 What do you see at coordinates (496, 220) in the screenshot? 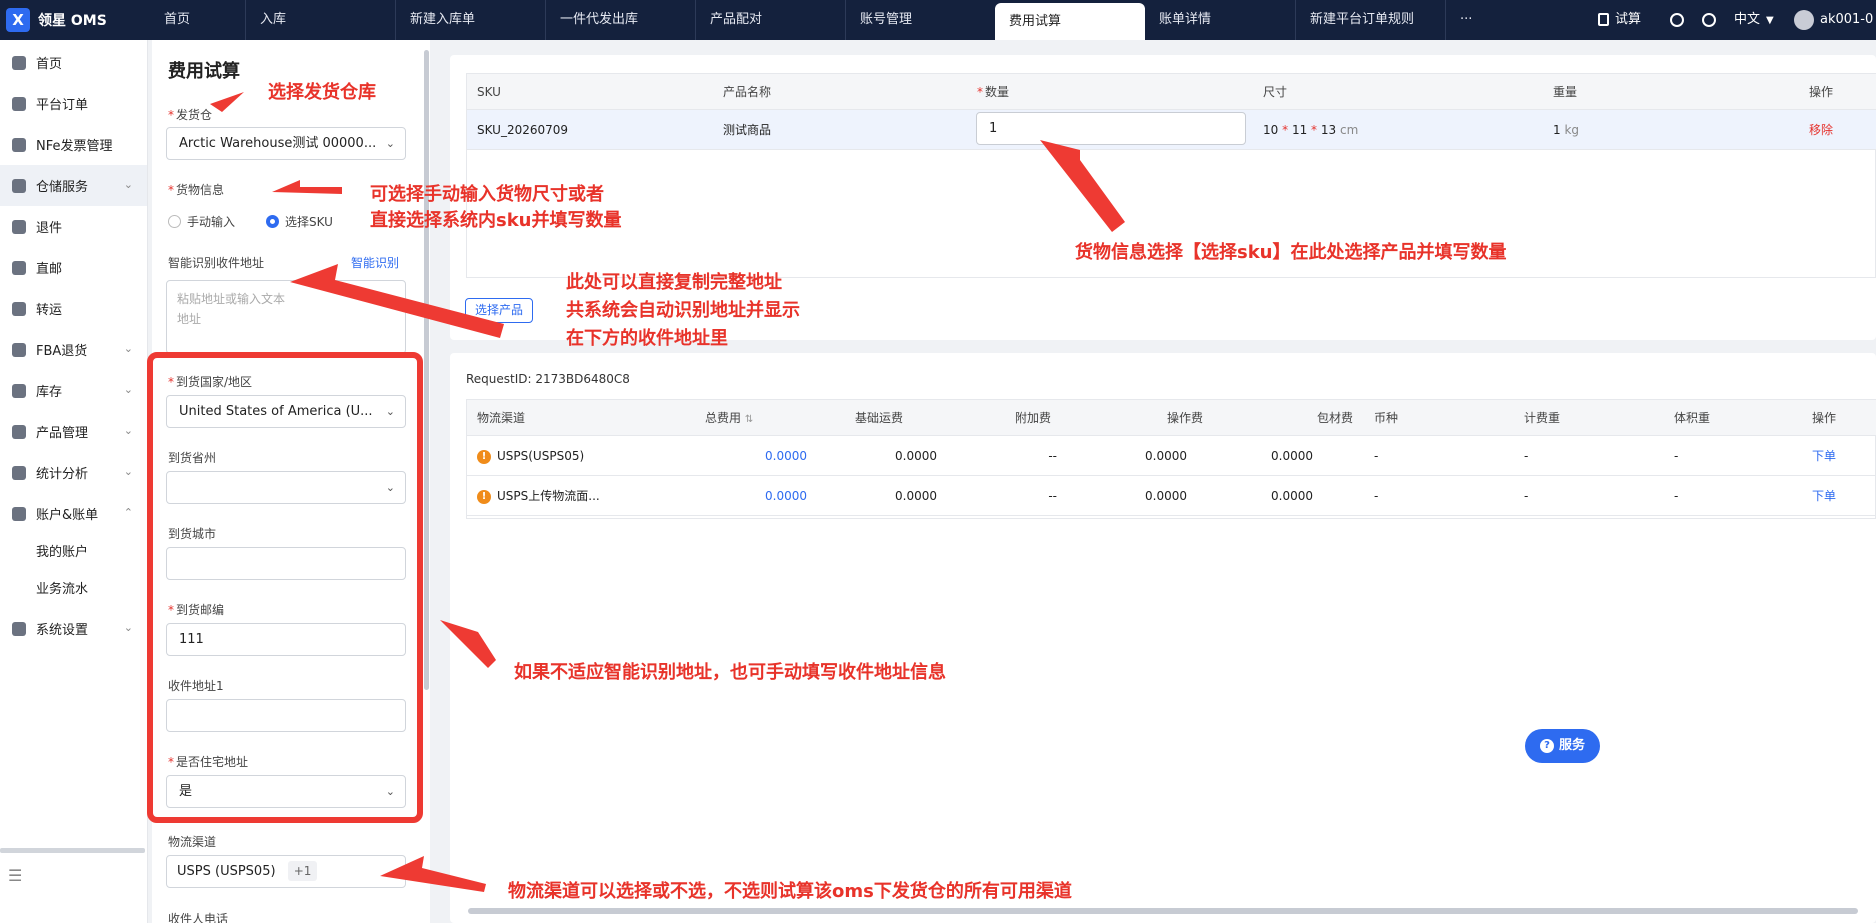
I see `annotation-2-line2: 直接选择系统内sku并填写数量` at bounding box center [496, 220].